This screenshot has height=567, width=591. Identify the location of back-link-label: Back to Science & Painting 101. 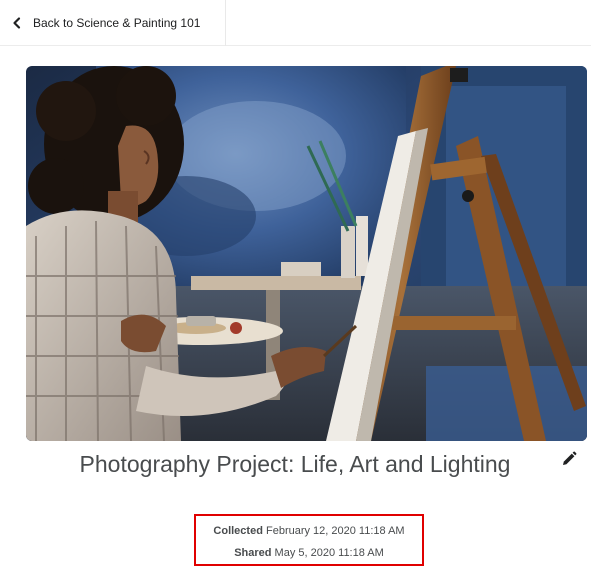
(117, 23).